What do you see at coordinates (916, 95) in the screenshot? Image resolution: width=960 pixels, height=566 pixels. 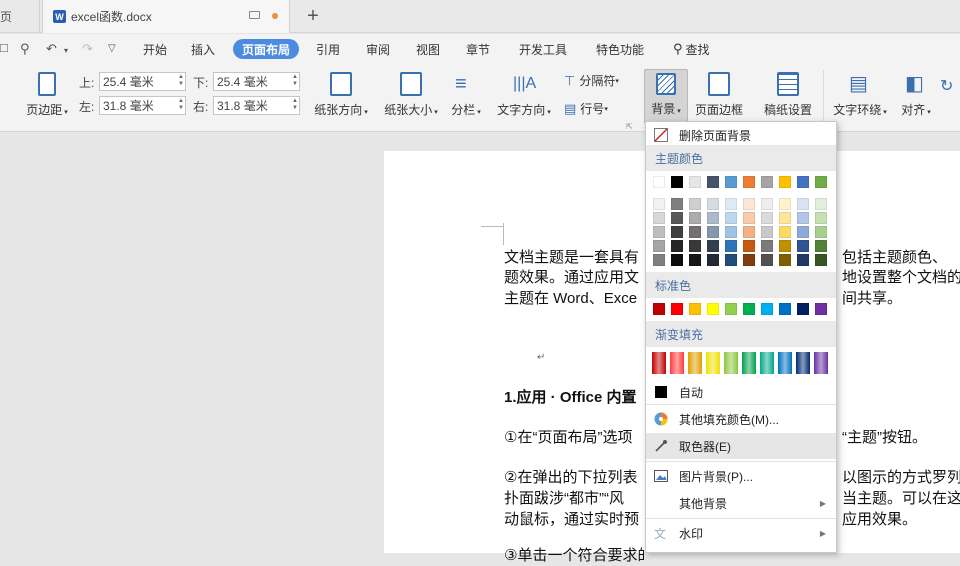 I see `align-button: ◧ 对齐 ▾` at bounding box center [916, 95].